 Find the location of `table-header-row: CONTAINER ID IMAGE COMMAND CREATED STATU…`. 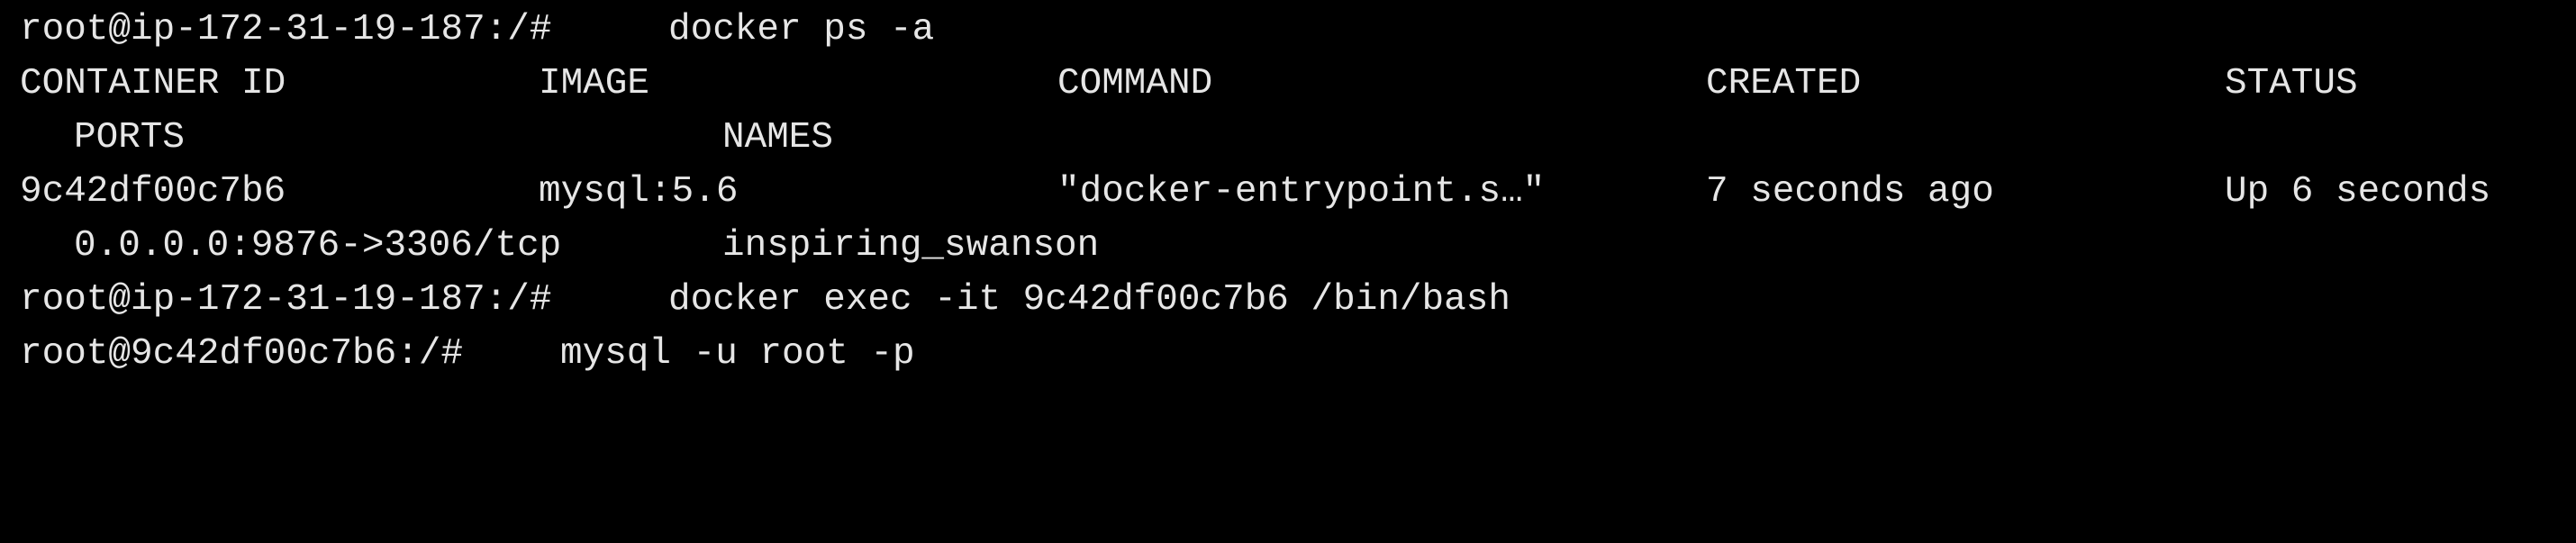

table-header-row: CONTAINER ID IMAGE COMMAND CREATED STATU… is located at coordinates (1288, 84).